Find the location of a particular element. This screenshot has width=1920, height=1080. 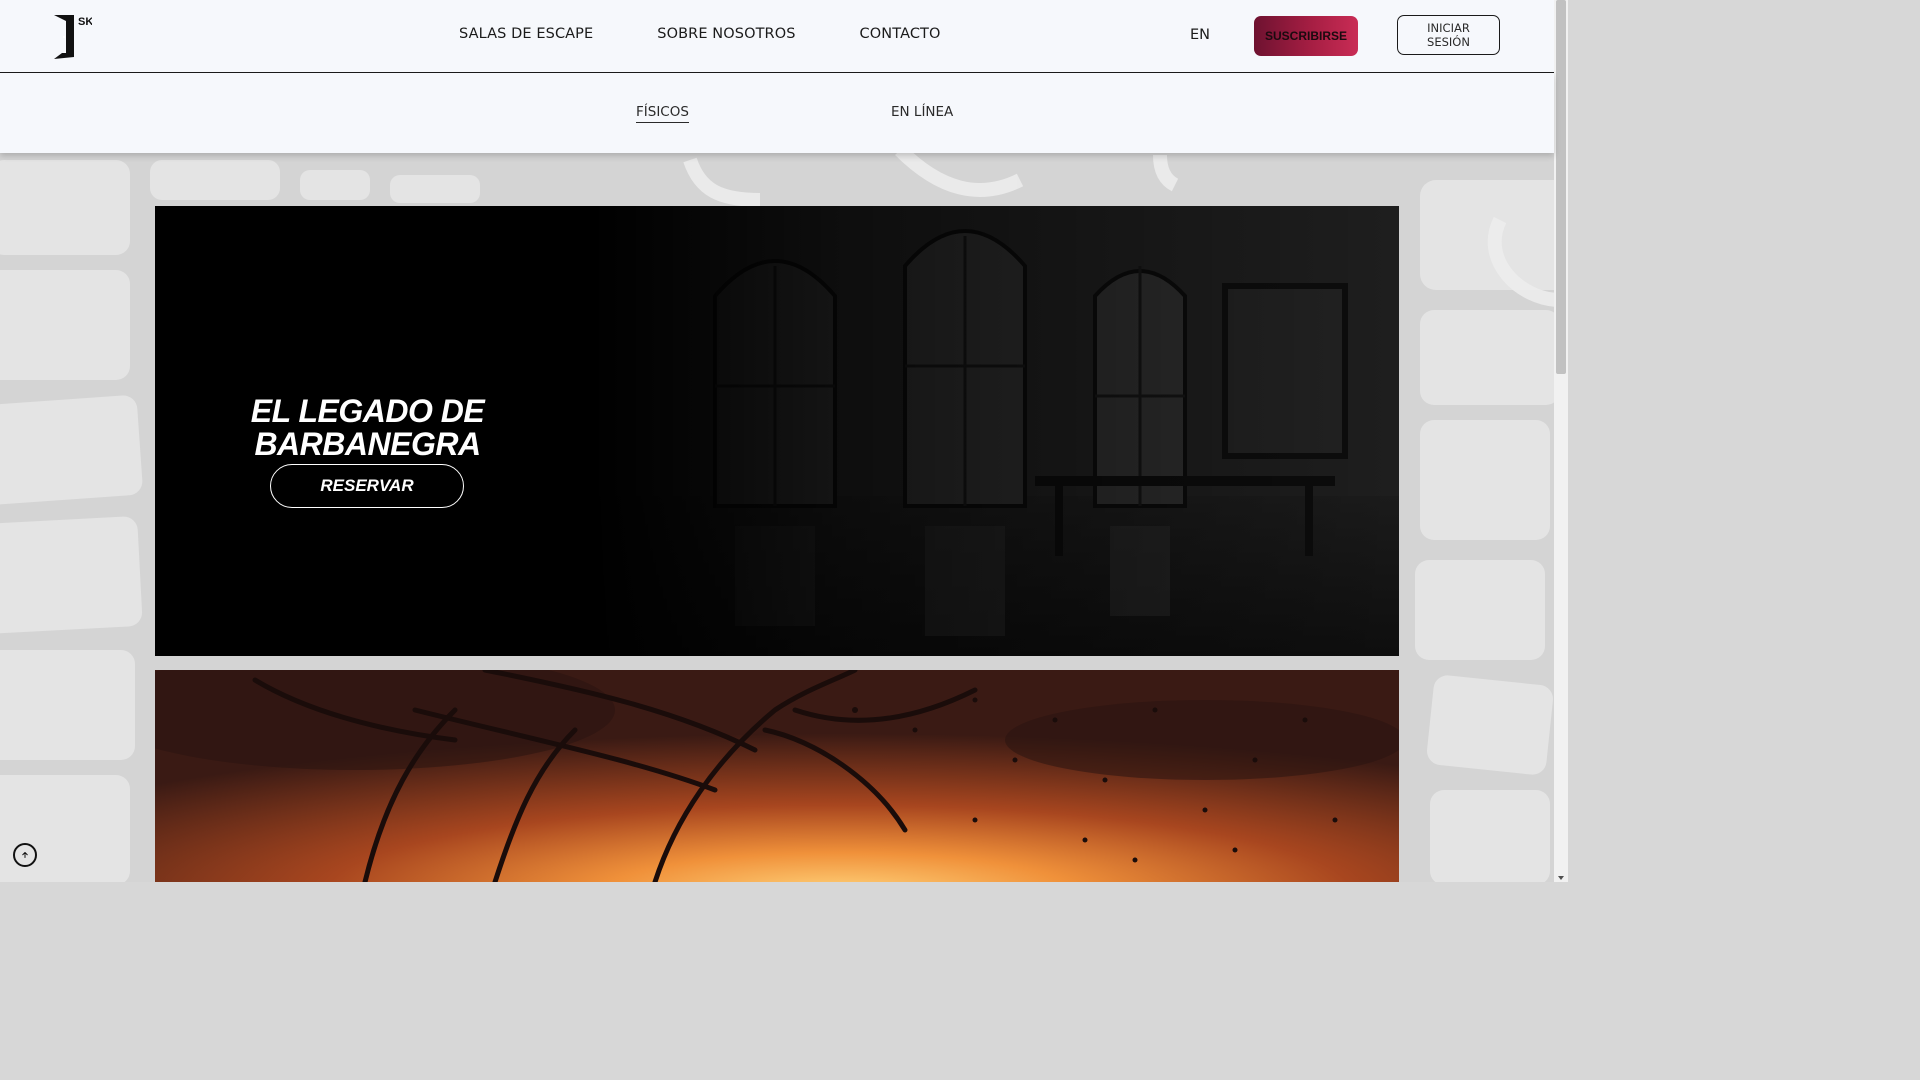

scrollbar-thumb is located at coordinates (1561, 187).